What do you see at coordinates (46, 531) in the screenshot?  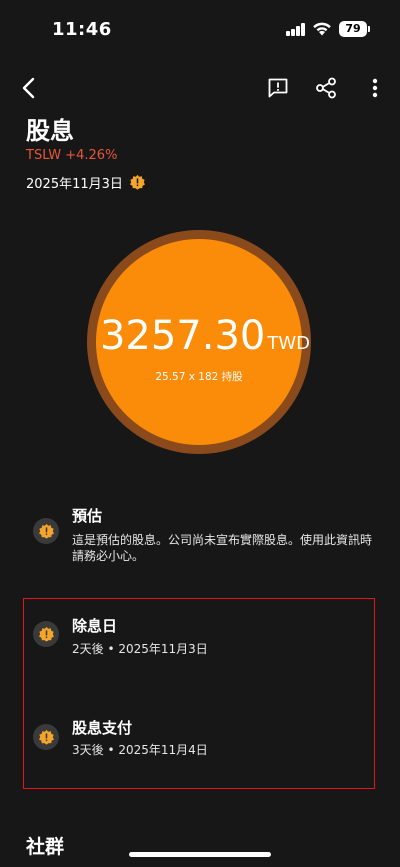 I see `estimate-warning-icon` at bounding box center [46, 531].